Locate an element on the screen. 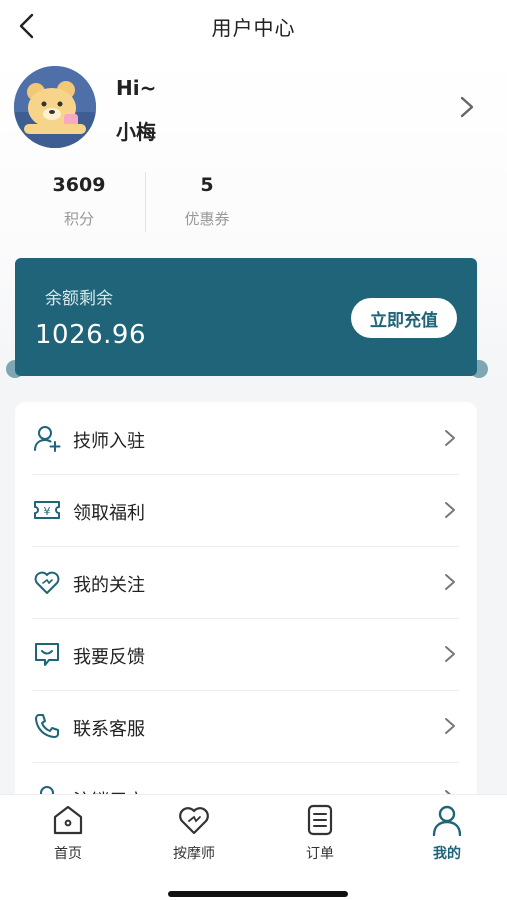 This screenshot has height=900, width=507. menu-item-technician-join: 技师入驻 is located at coordinates (246, 438).